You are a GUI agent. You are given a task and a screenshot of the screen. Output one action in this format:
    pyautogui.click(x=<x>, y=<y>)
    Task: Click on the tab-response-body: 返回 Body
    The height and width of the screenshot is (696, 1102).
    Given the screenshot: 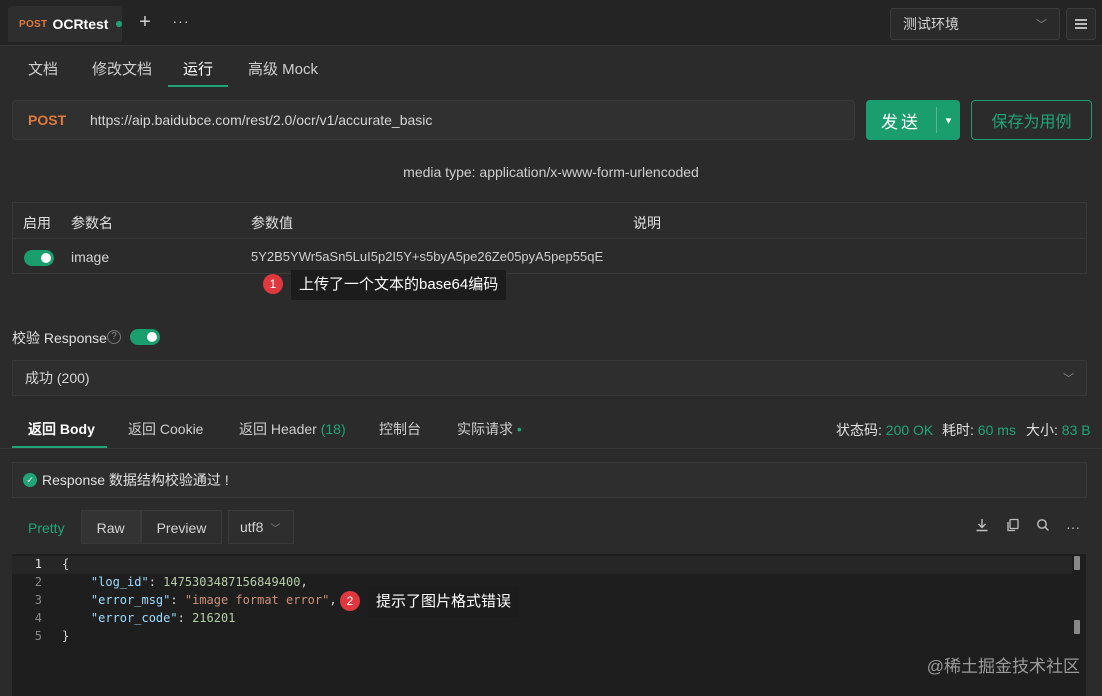 What is the action you would take?
    pyautogui.click(x=61, y=429)
    